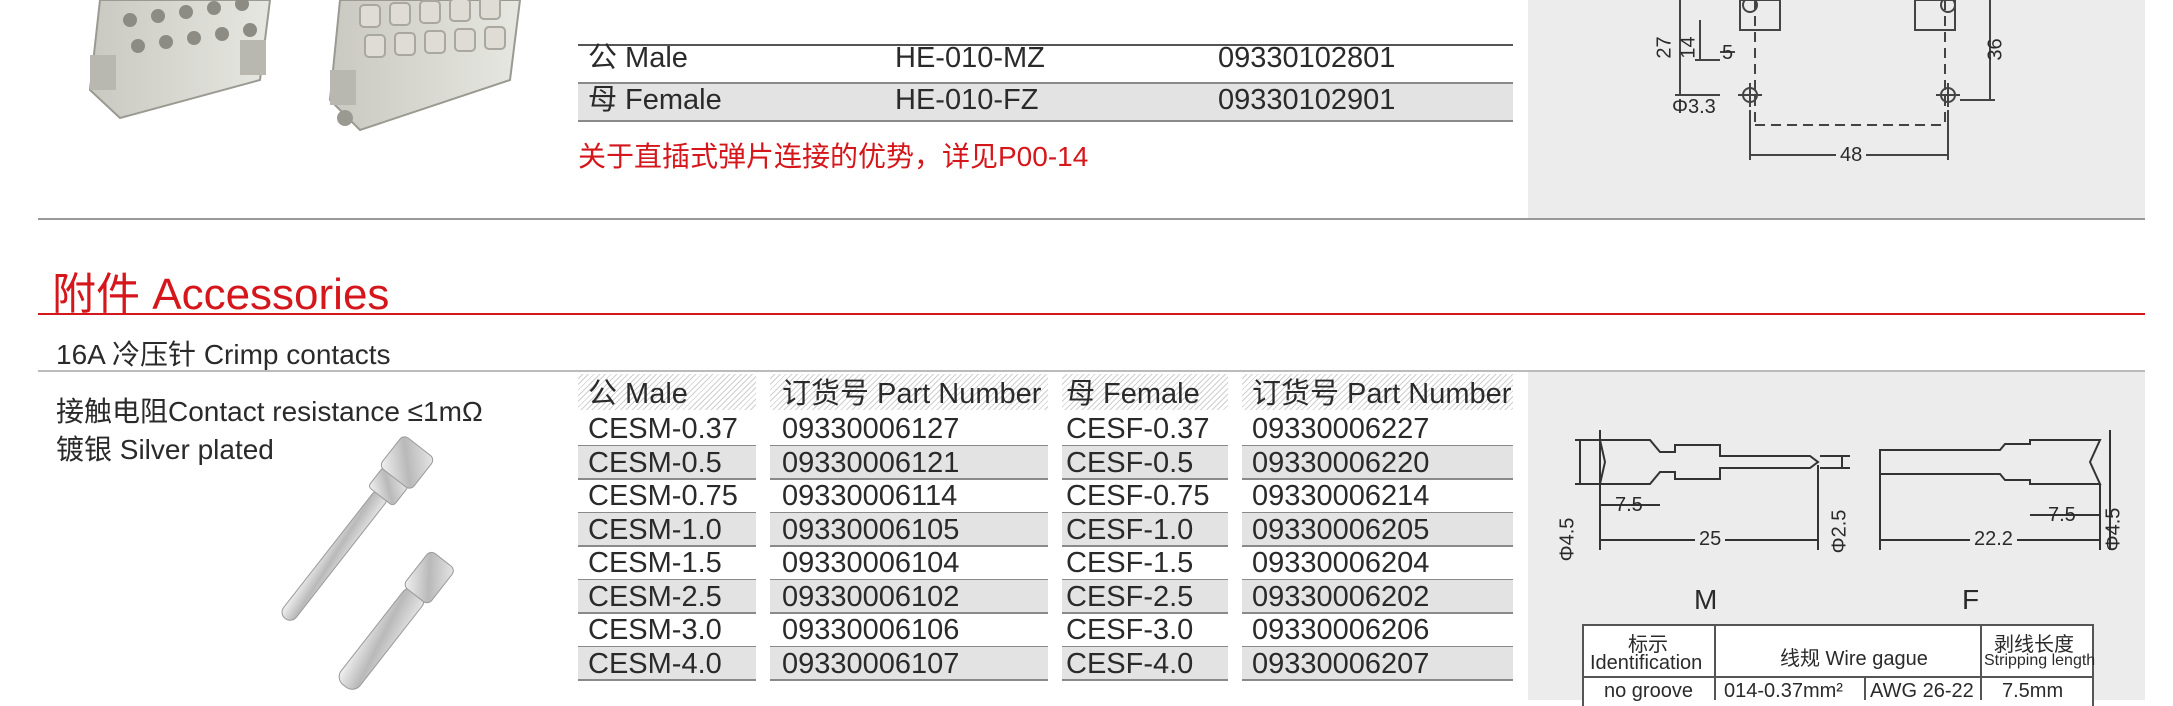 The width and height of the screenshot is (2173, 706). Describe the element at coordinates (1646, 663) in the screenshot. I see `wire-header-identification: Identification` at that location.